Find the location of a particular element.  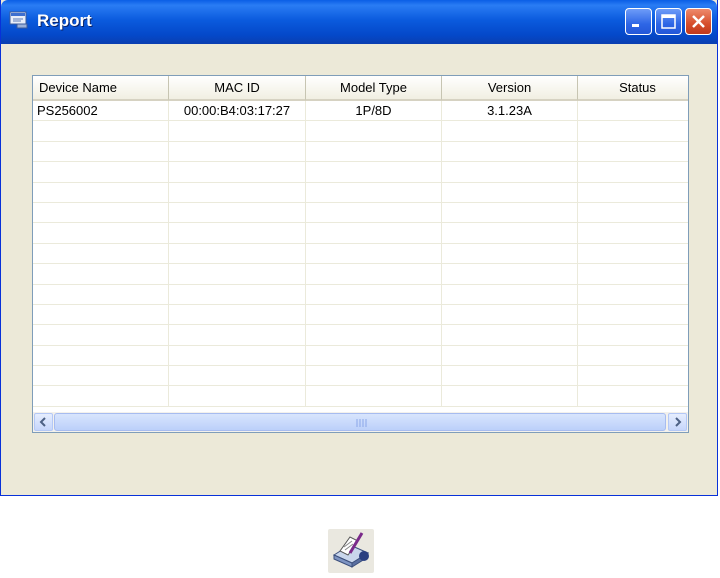

print-report-tool-icon-graphic is located at coordinates (351, 550).